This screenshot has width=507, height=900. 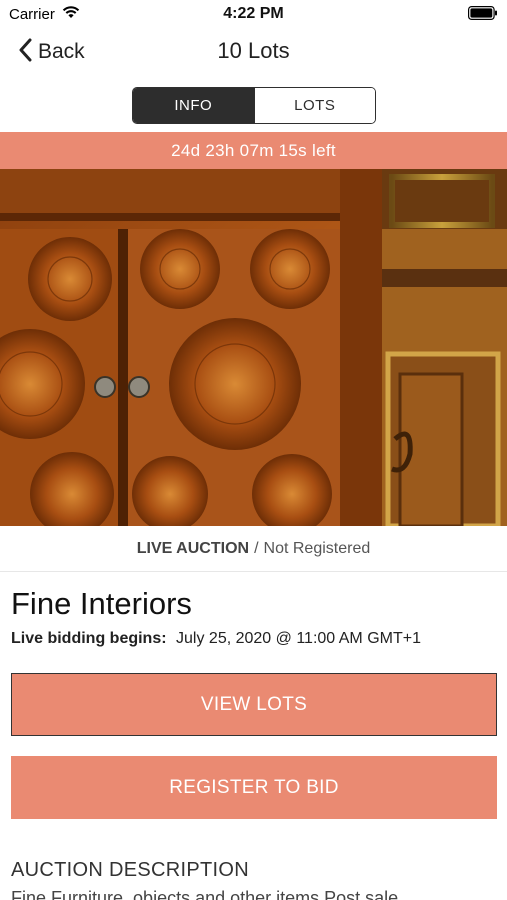 I want to click on register-to-bid-button: REGISTER TO BID, so click(x=254, y=787).